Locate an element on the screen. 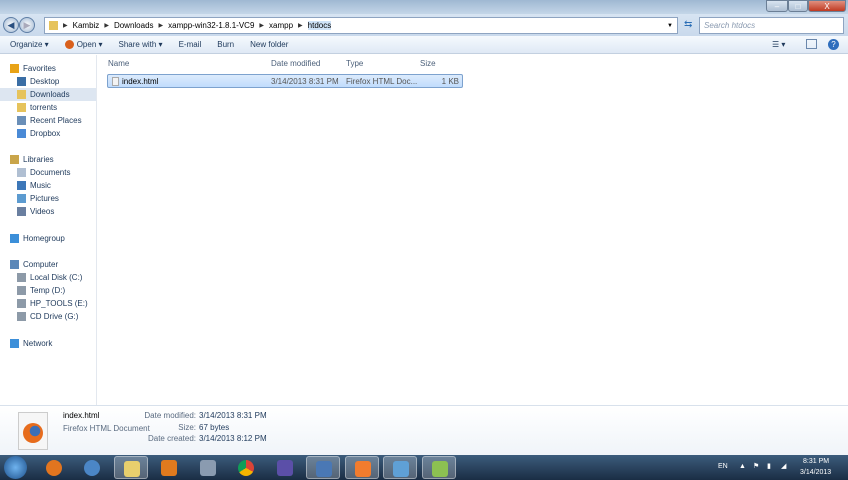  sidebar-item-hp-tools-e: HP_TOOLS (E:) is located at coordinates (48, 303).